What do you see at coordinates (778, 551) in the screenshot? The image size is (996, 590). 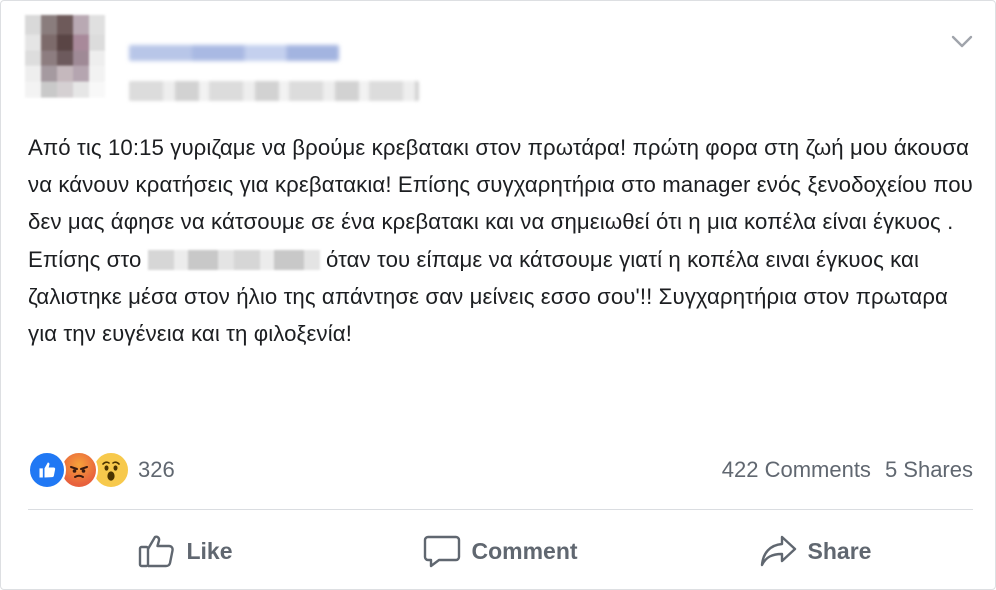 I see `share-icon` at bounding box center [778, 551].